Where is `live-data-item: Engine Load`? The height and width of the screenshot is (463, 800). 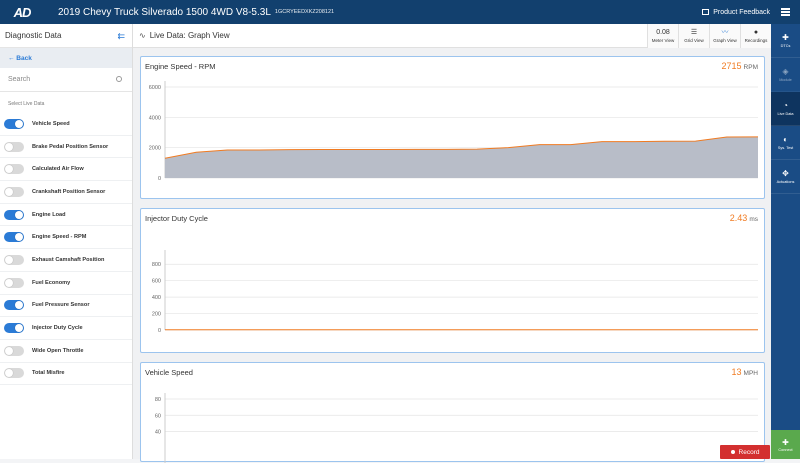 live-data-item: Engine Load is located at coordinates (66, 215).